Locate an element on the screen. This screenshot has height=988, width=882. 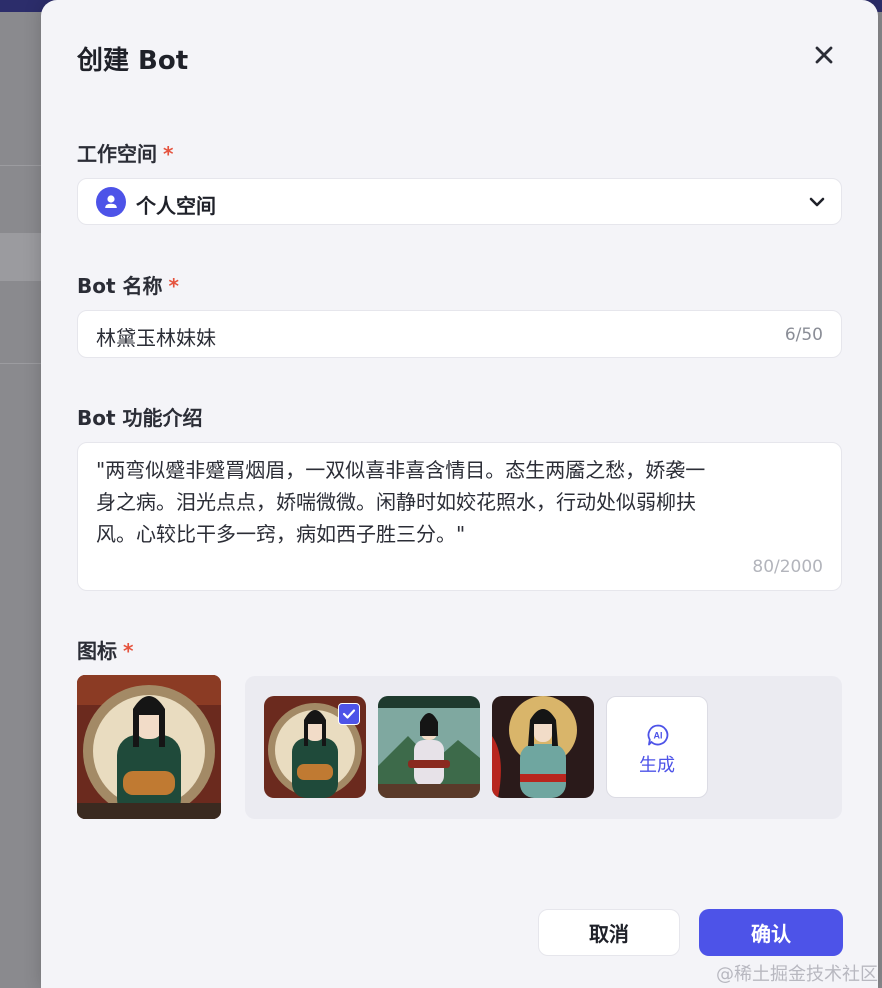
ai-generate-button: AI 生成 is located at coordinates (657, 747).